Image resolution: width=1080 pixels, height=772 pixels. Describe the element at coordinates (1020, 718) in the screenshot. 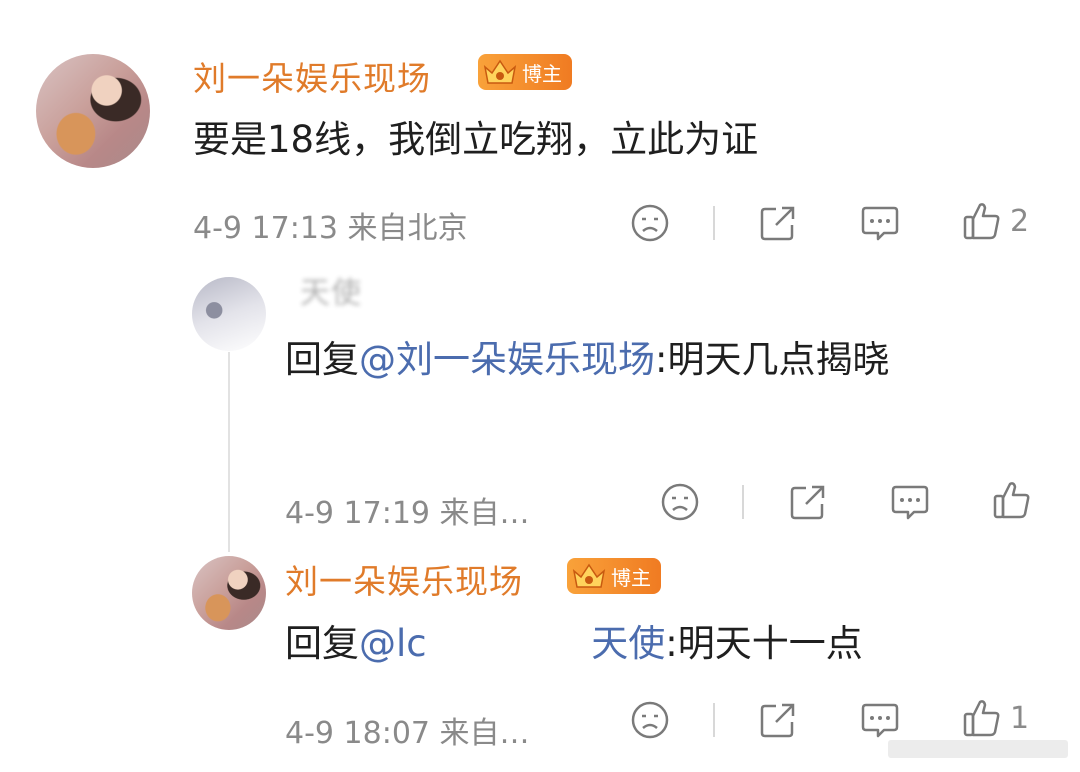

I see `like-count: 1` at that location.